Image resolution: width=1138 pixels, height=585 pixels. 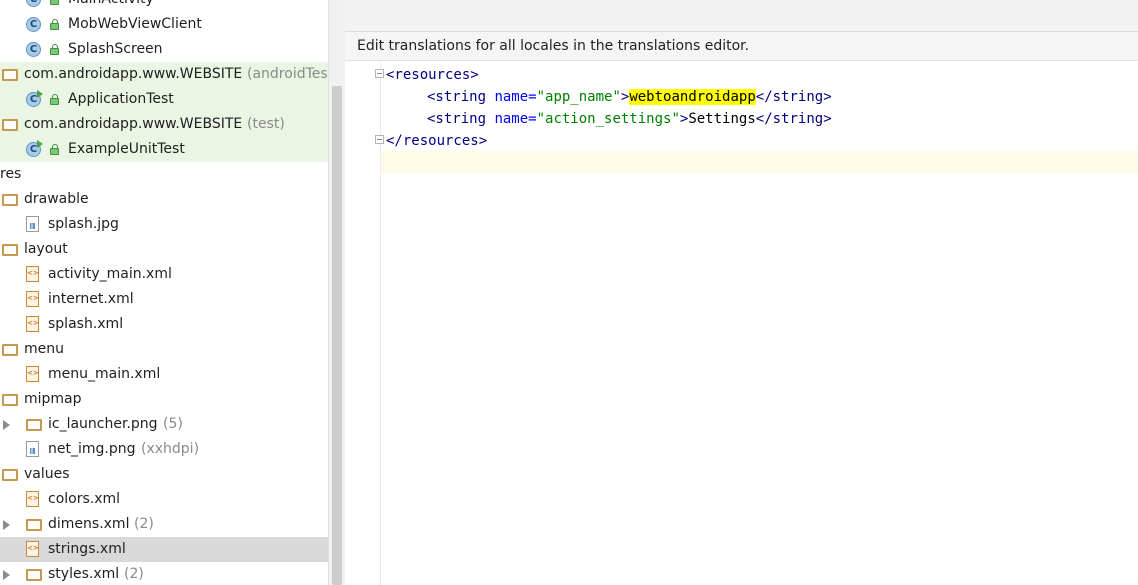 I want to click on tree-item-label: layout, so click(x=46, y=249).